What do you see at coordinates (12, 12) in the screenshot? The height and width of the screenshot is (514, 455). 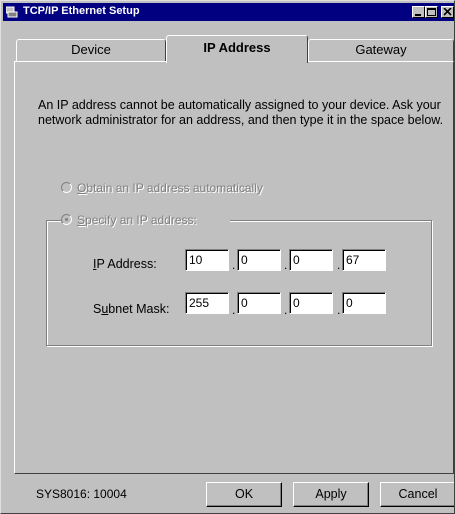 I see `network-app-icon` at bounding box center [12, 12].